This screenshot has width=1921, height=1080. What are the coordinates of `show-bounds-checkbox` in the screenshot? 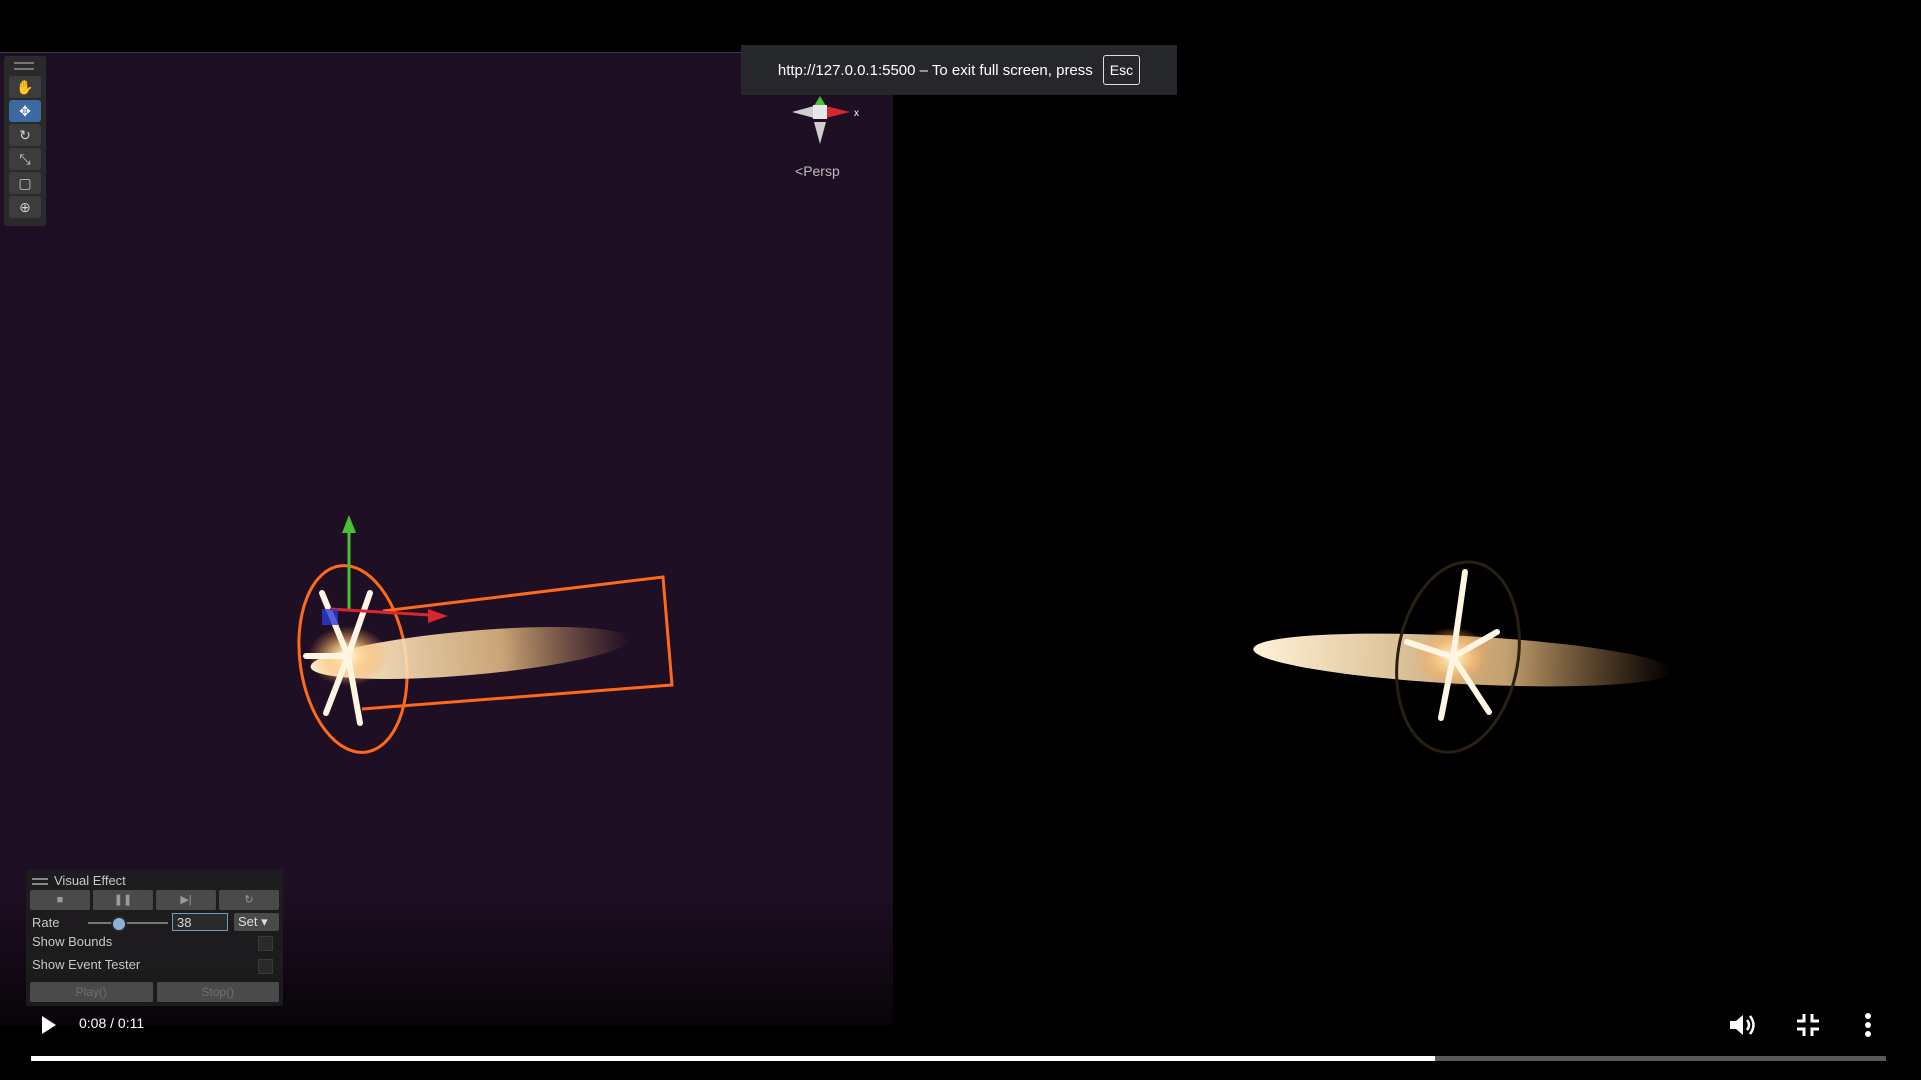 It's located at (265, 943).